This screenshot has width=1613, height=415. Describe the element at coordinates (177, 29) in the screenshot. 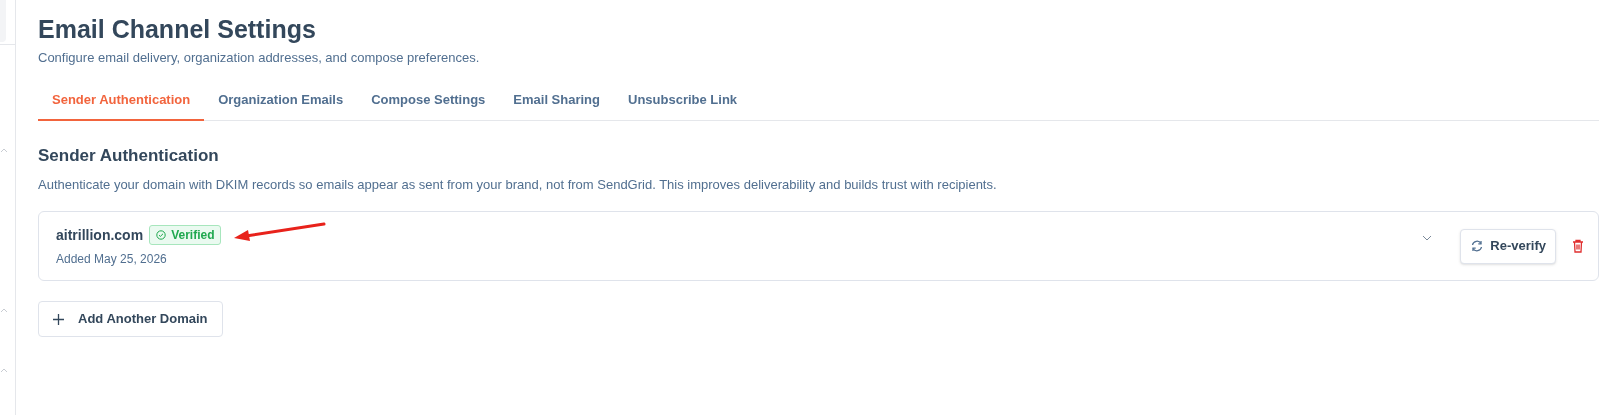

I see `page-title: Email Channel Settings` at that location.